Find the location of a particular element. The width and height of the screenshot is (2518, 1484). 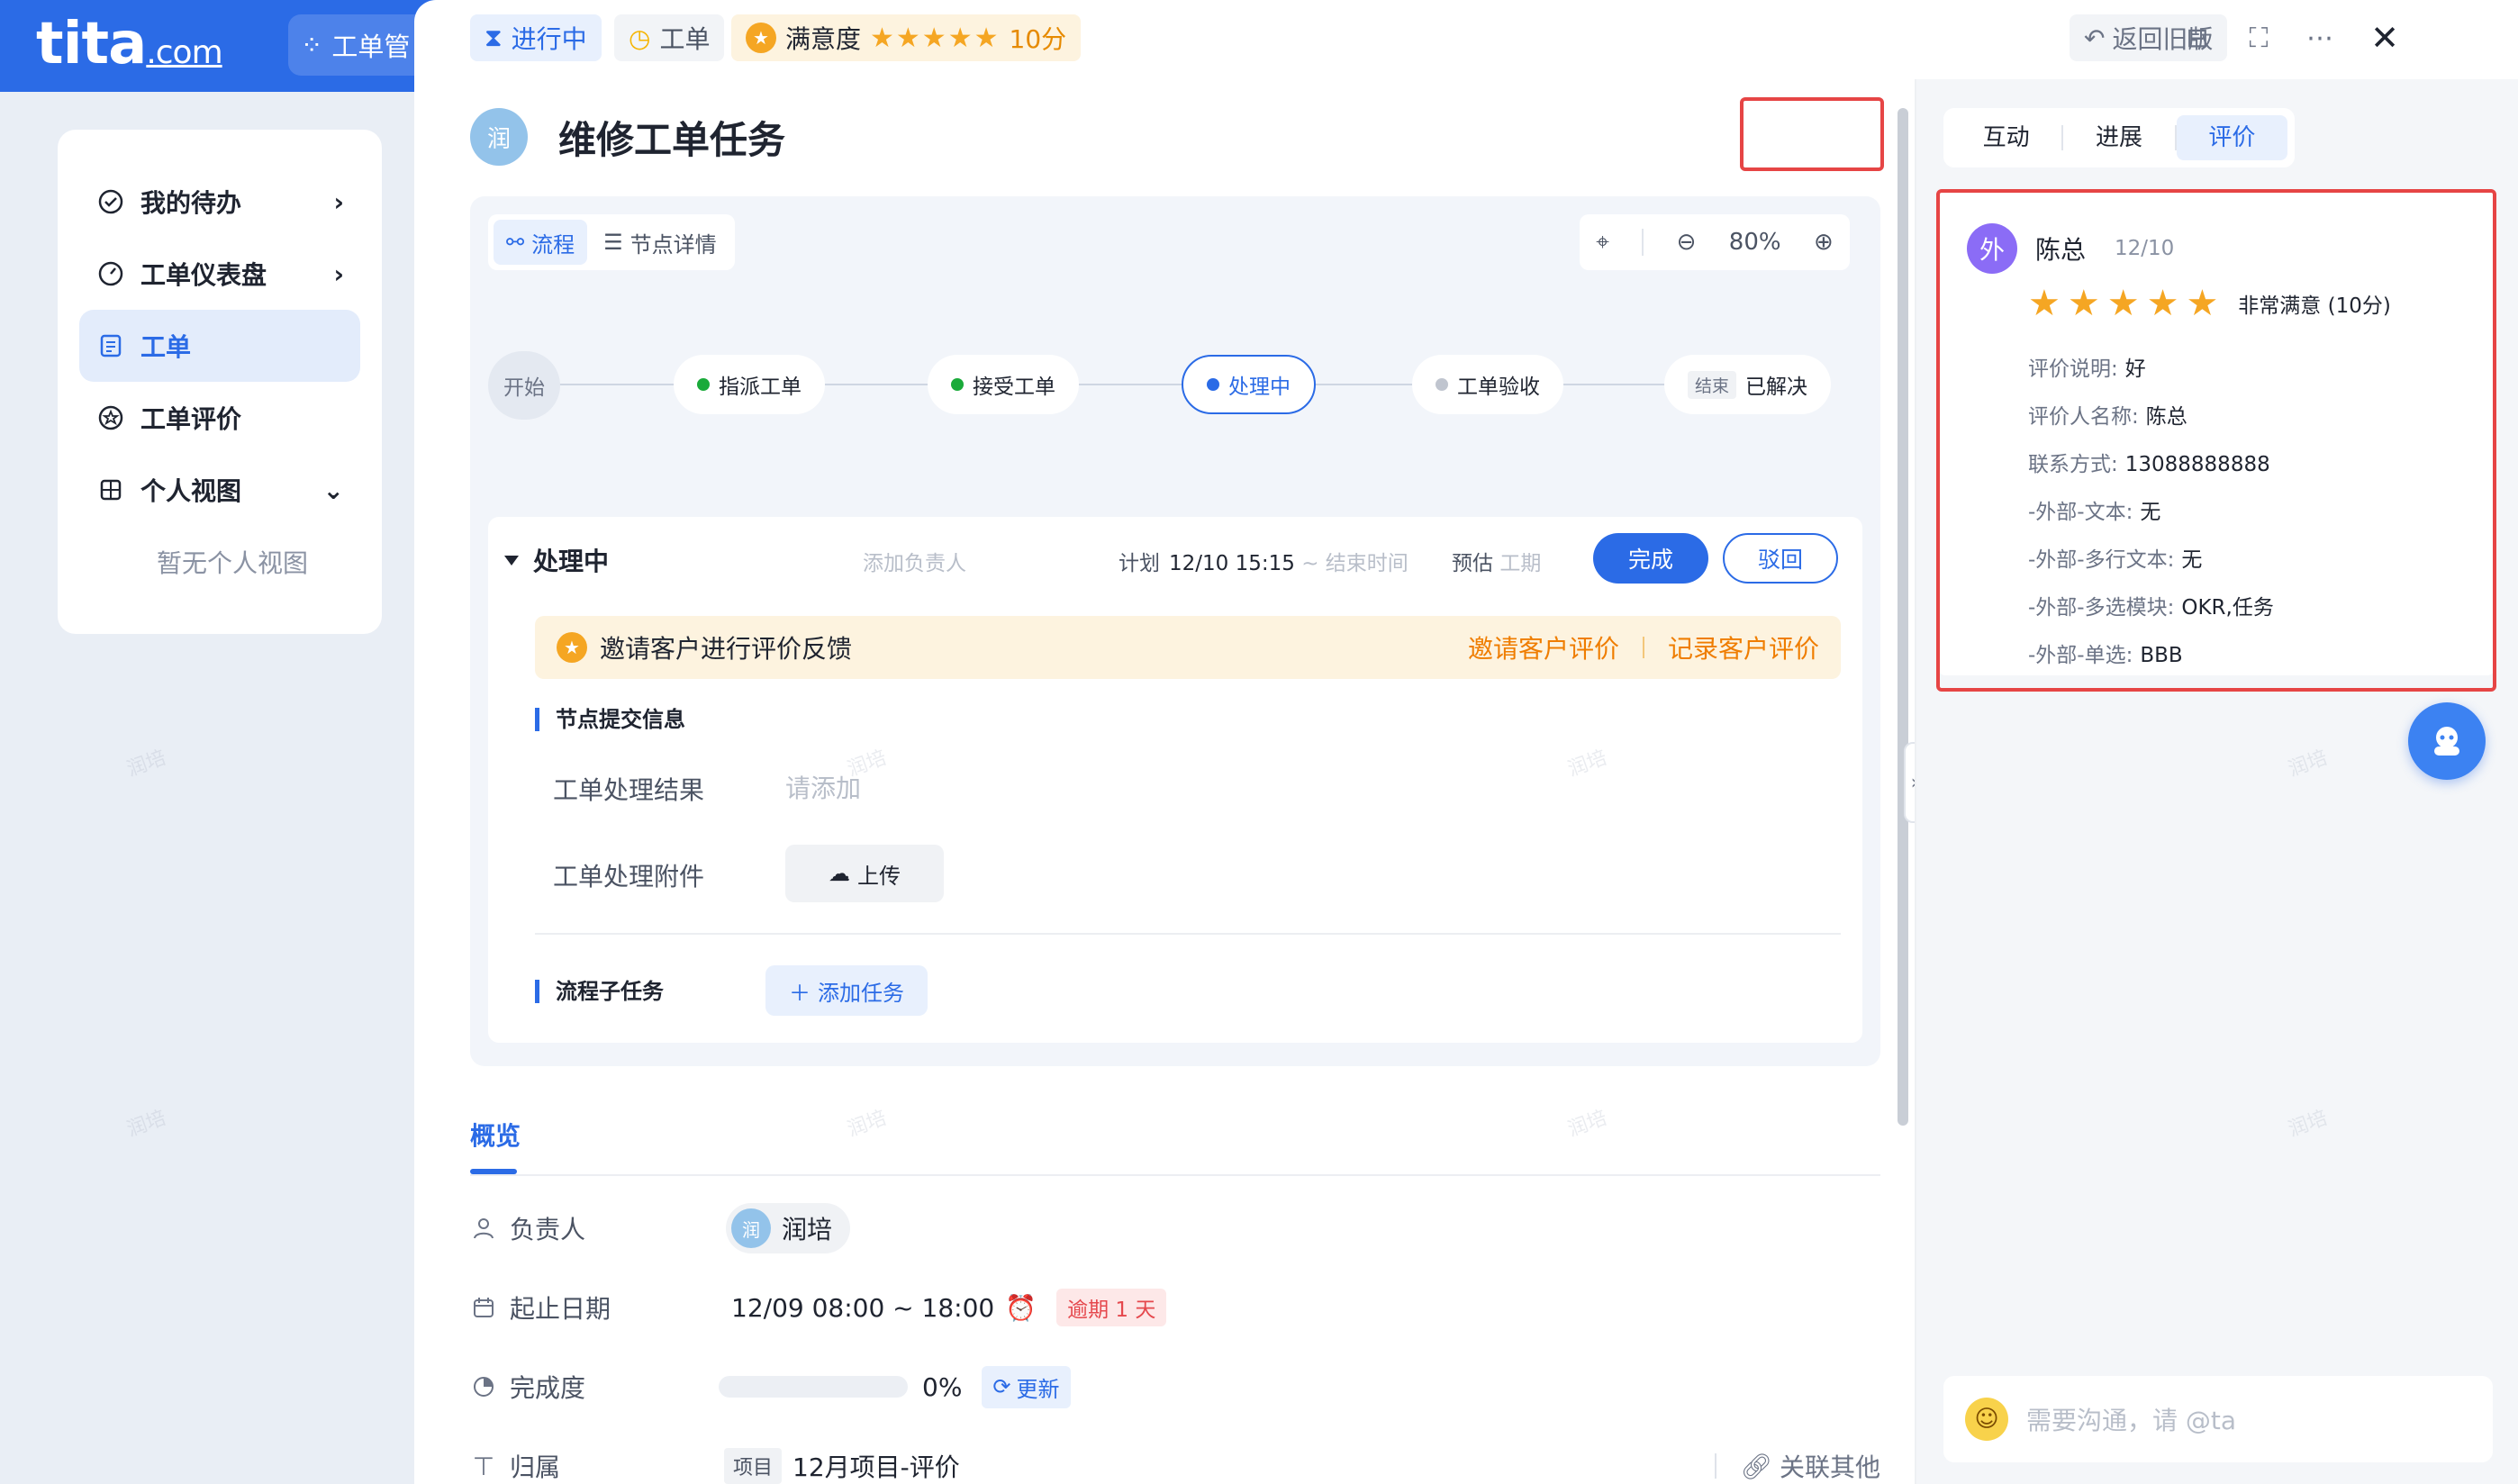

type-badge: ◷ 工单 is located at coordinates (669, 37).